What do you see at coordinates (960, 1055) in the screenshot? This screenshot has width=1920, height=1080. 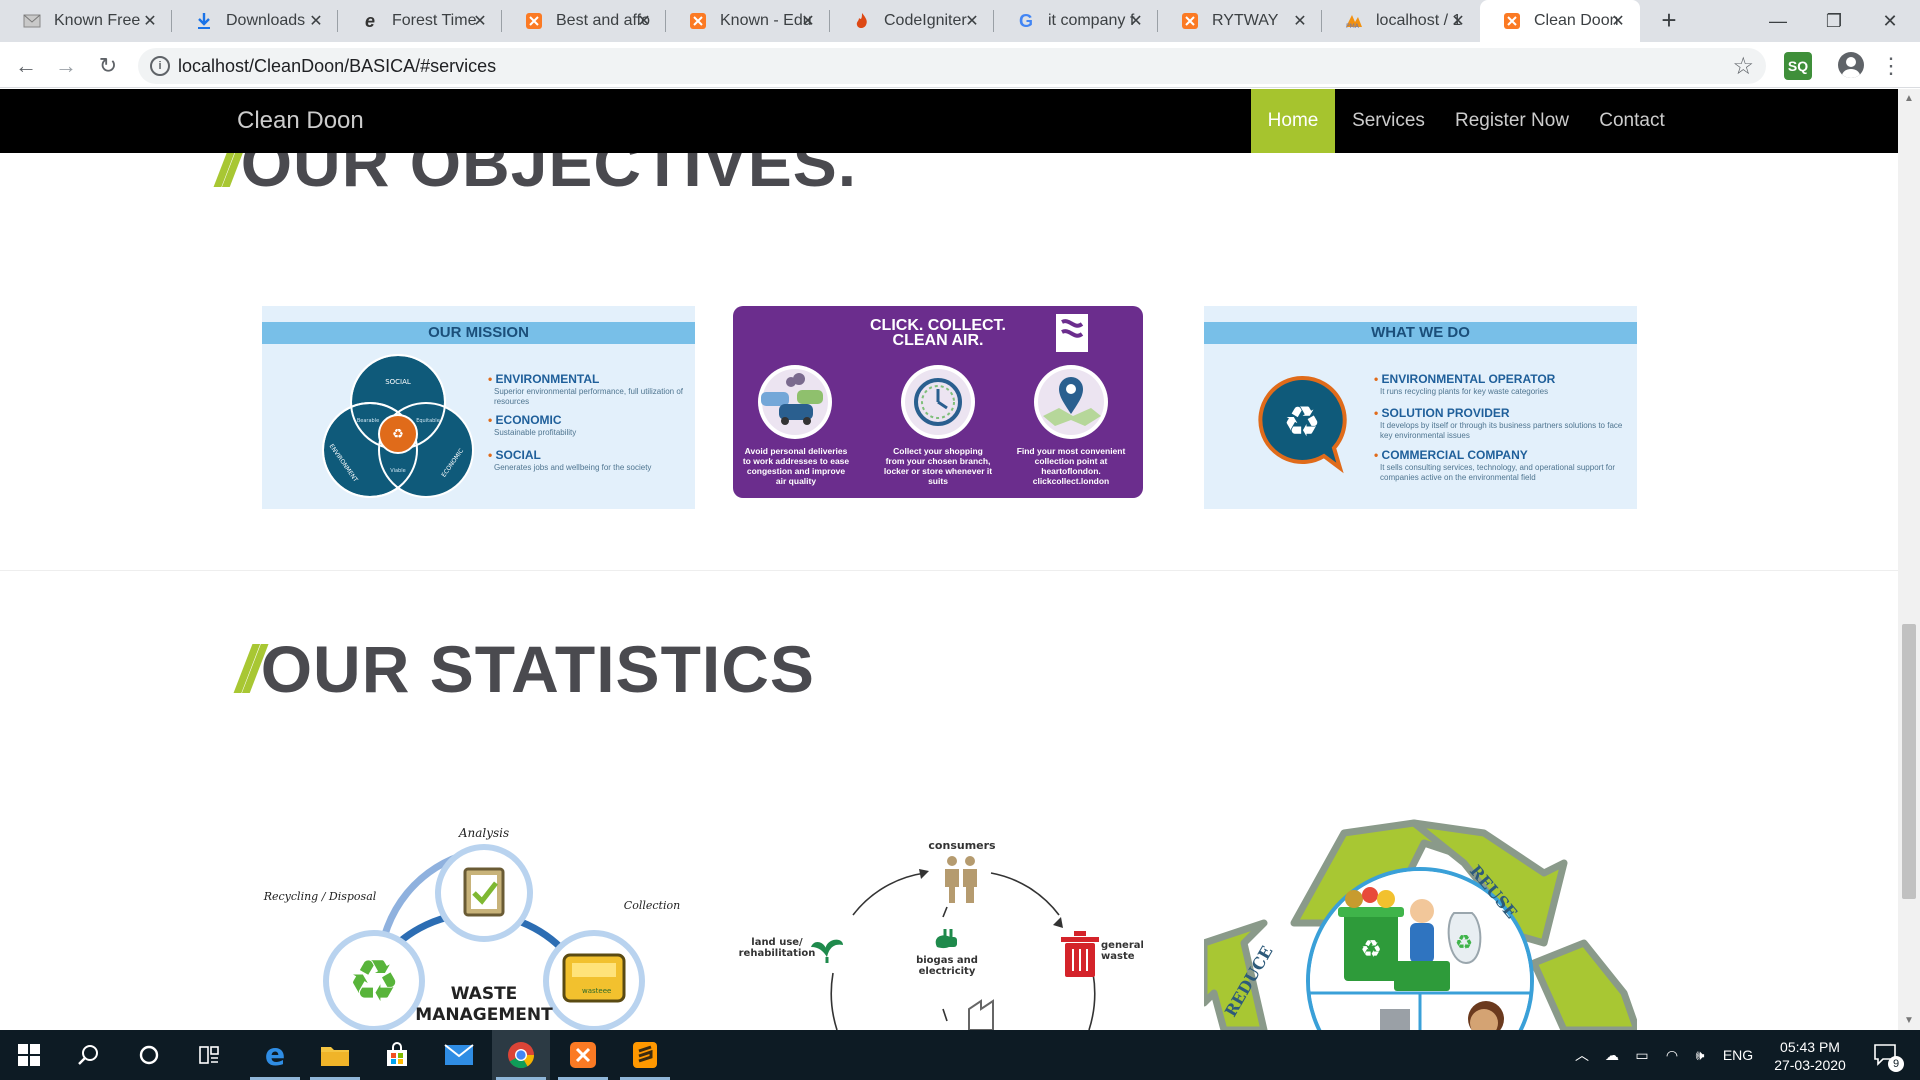 I see `windows-taskbar: e ︿ ☁ ▭ ◠ 🕪 ENG 05:43 PM 27-03-2020 9` at bounding box center [960, 1055].